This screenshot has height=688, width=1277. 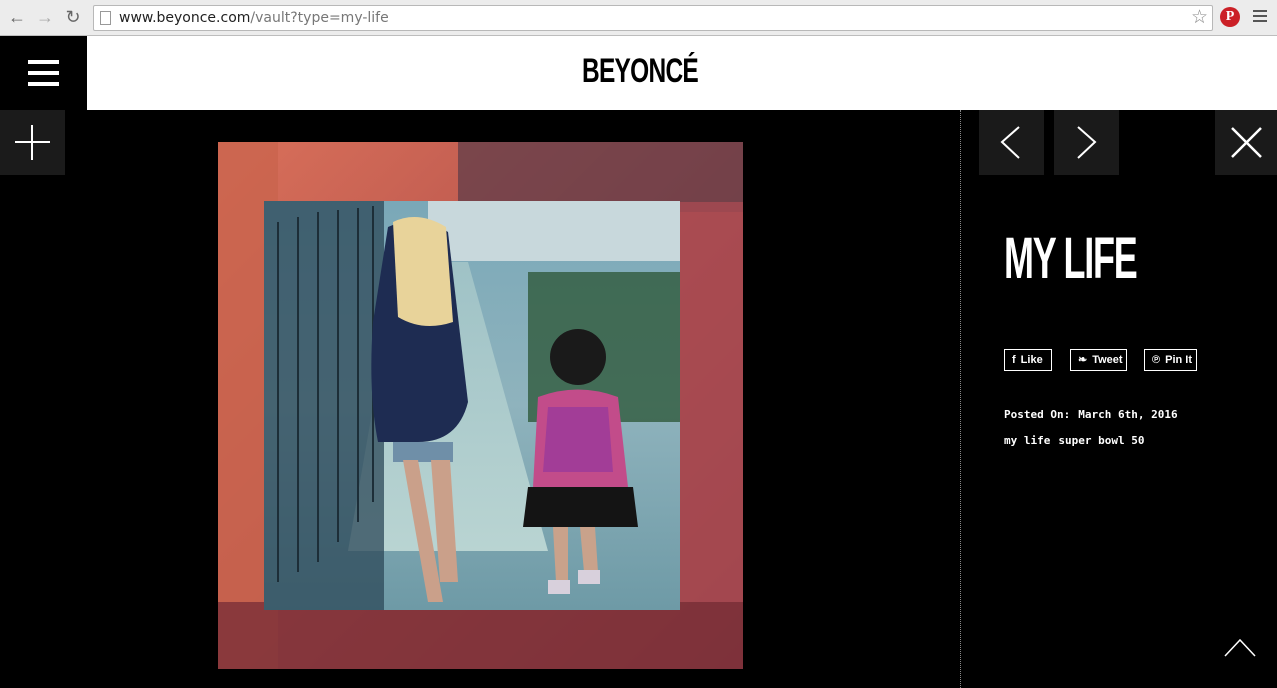 I want to click on tweet-button: ❧ Tweet, so click(x=1098, y=360).